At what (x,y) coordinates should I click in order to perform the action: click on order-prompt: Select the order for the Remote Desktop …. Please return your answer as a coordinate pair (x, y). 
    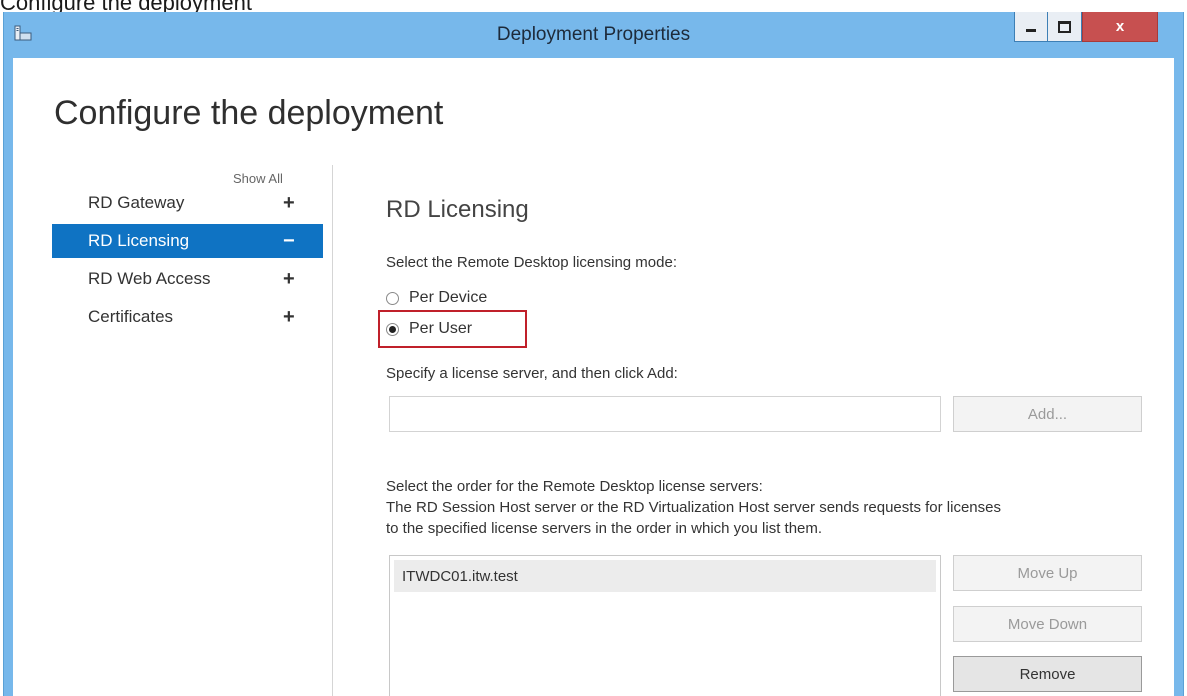
    Looking at the image, I should click on (574, 486).